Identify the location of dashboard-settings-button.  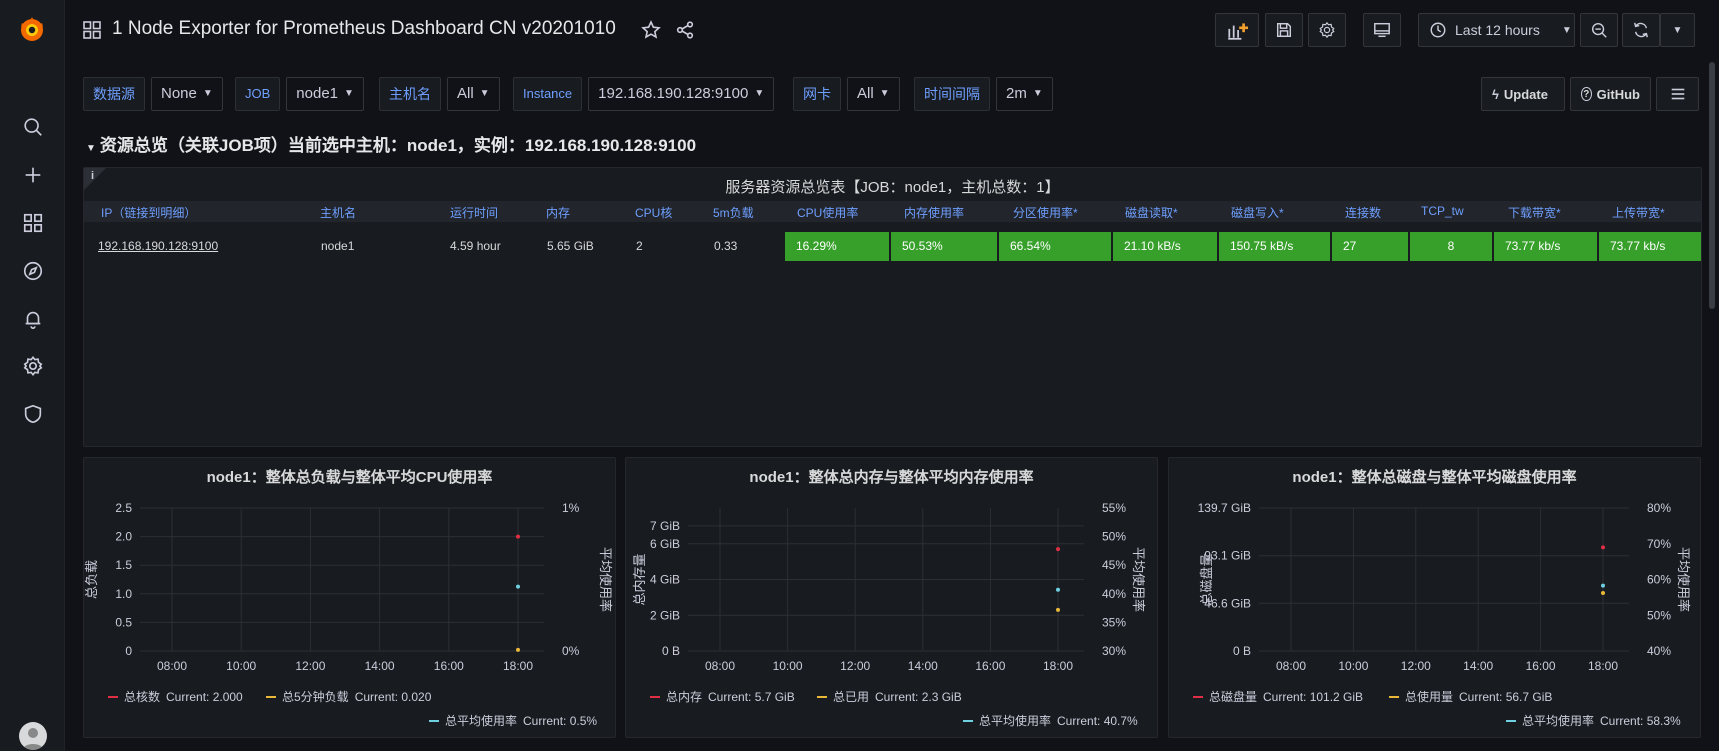
(1327, 30).